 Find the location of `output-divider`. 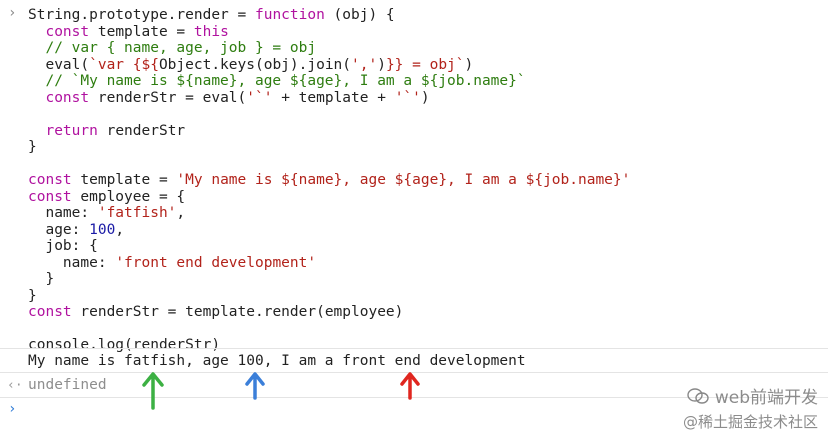

output-divider is located at coordinates (414, 348).